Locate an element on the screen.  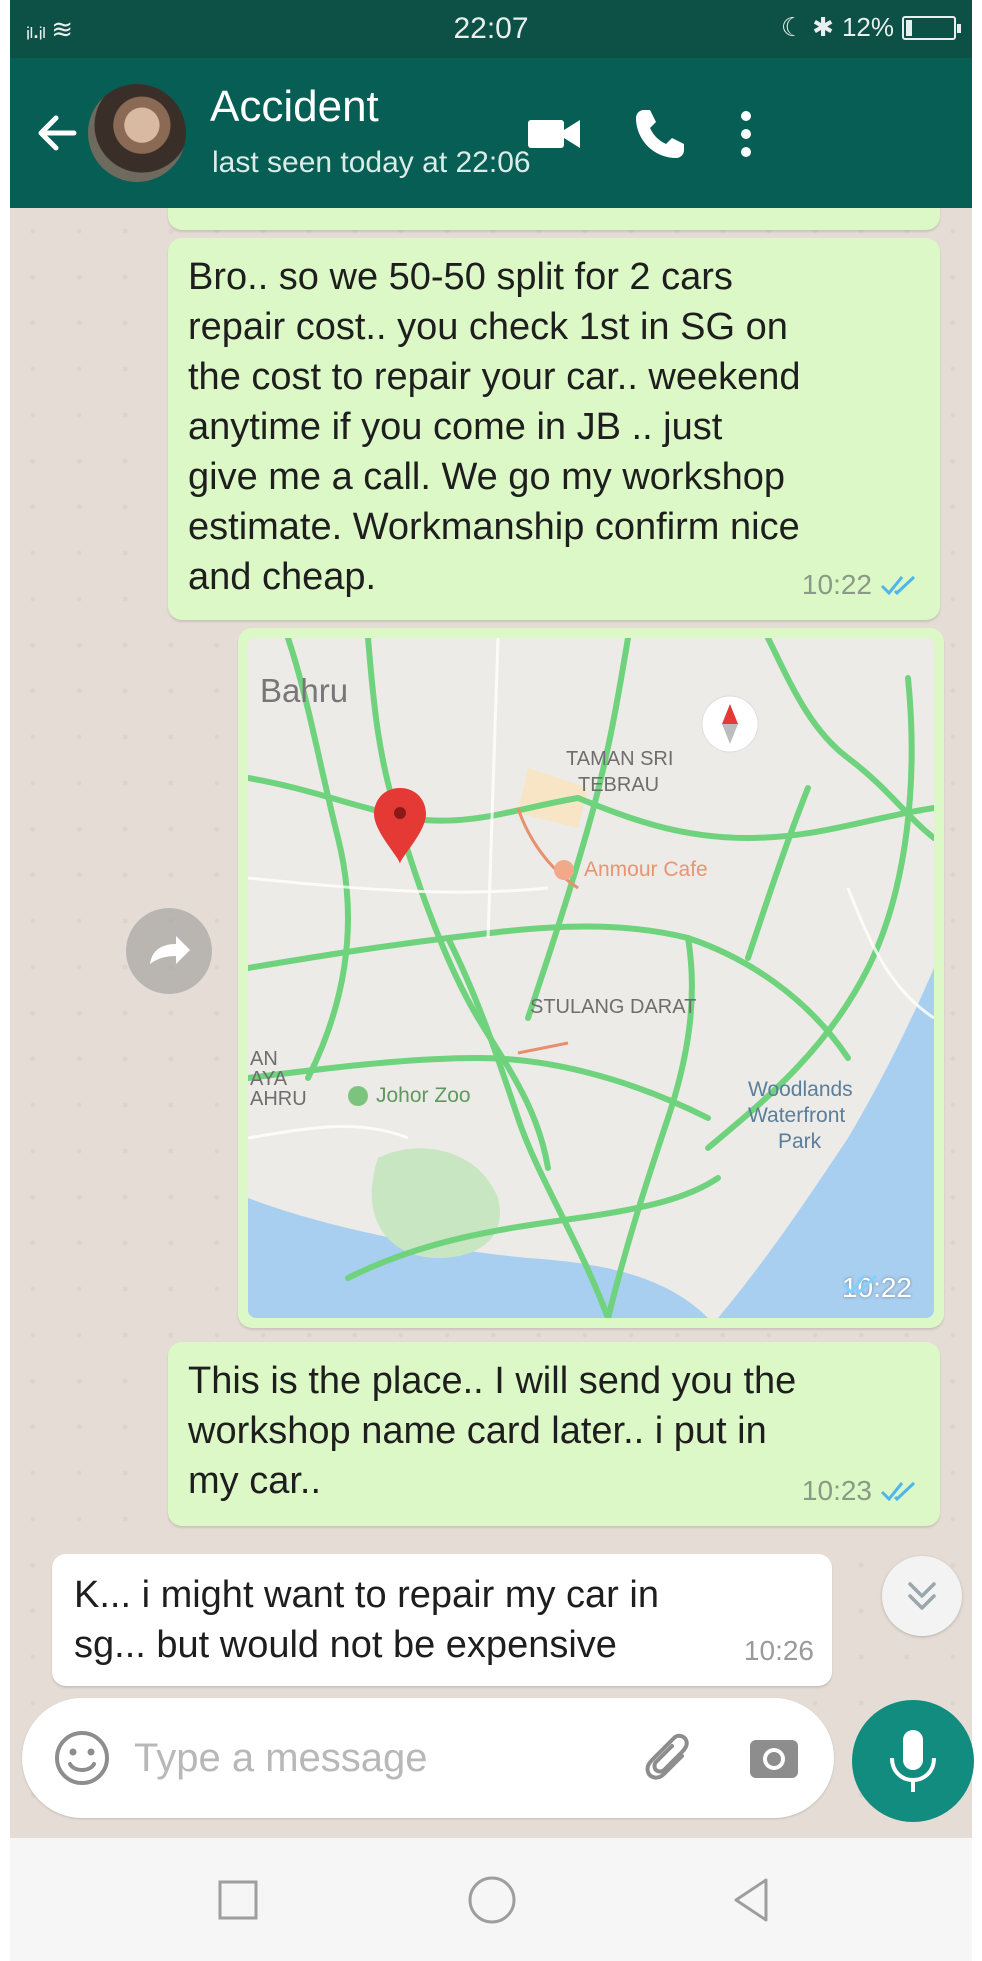
status-right-group: ☾ ✱ 12% is located at coordinates (870, 27).